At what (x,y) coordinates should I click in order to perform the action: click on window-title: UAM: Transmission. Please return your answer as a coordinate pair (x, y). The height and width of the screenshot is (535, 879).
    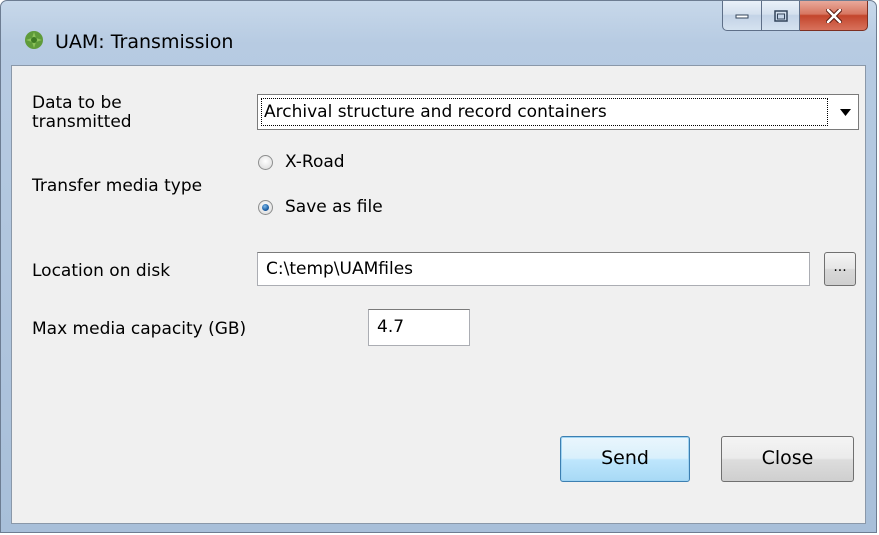
    Looking at the image, I should click on (144, 42).